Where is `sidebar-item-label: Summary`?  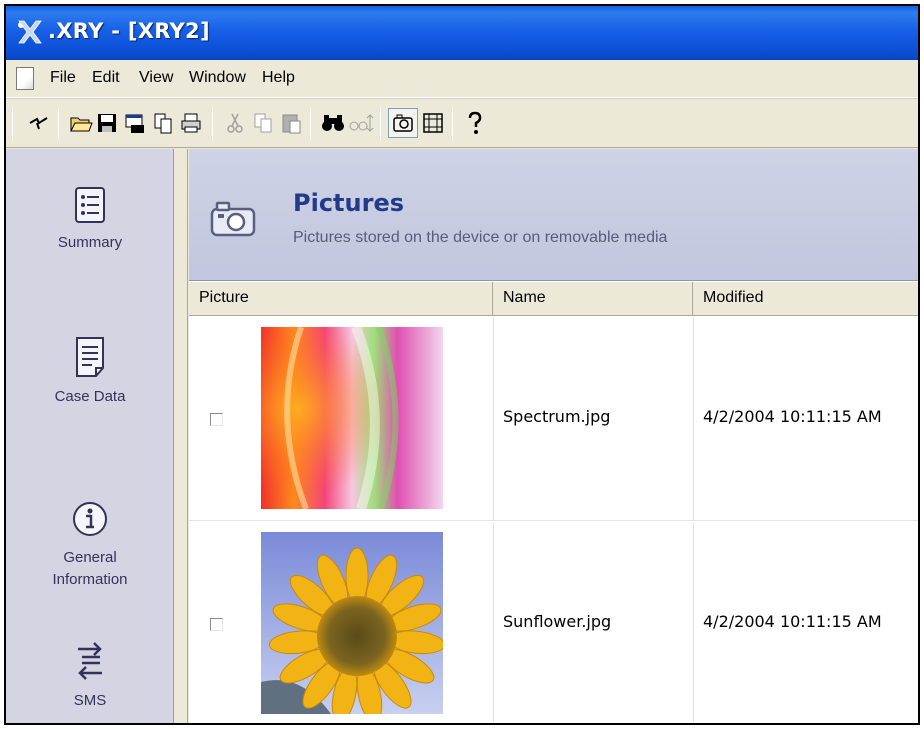
sidebar-item-label: Summary is located at coordinates (90, 242).